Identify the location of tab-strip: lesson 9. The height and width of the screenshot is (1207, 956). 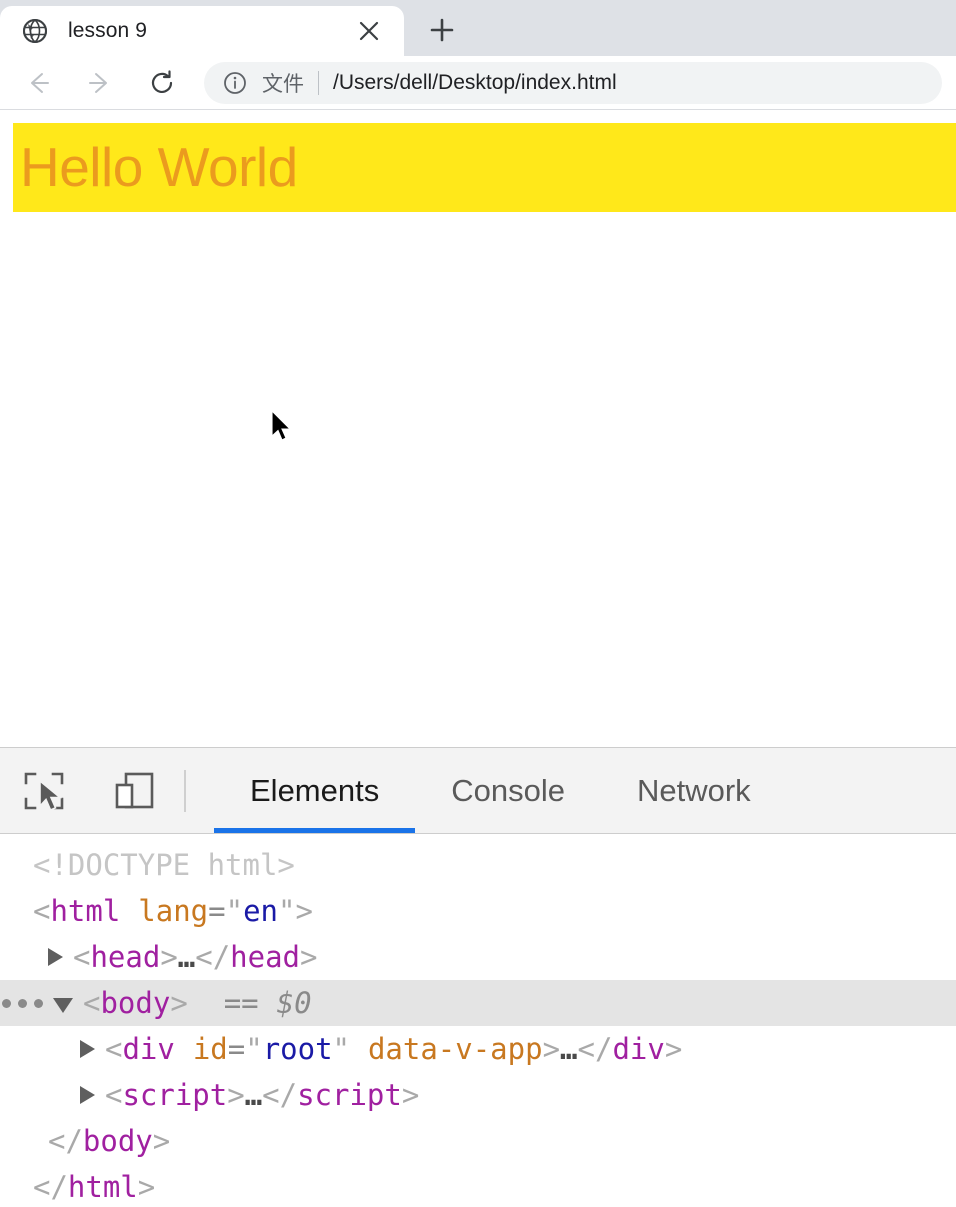
(478, 28).